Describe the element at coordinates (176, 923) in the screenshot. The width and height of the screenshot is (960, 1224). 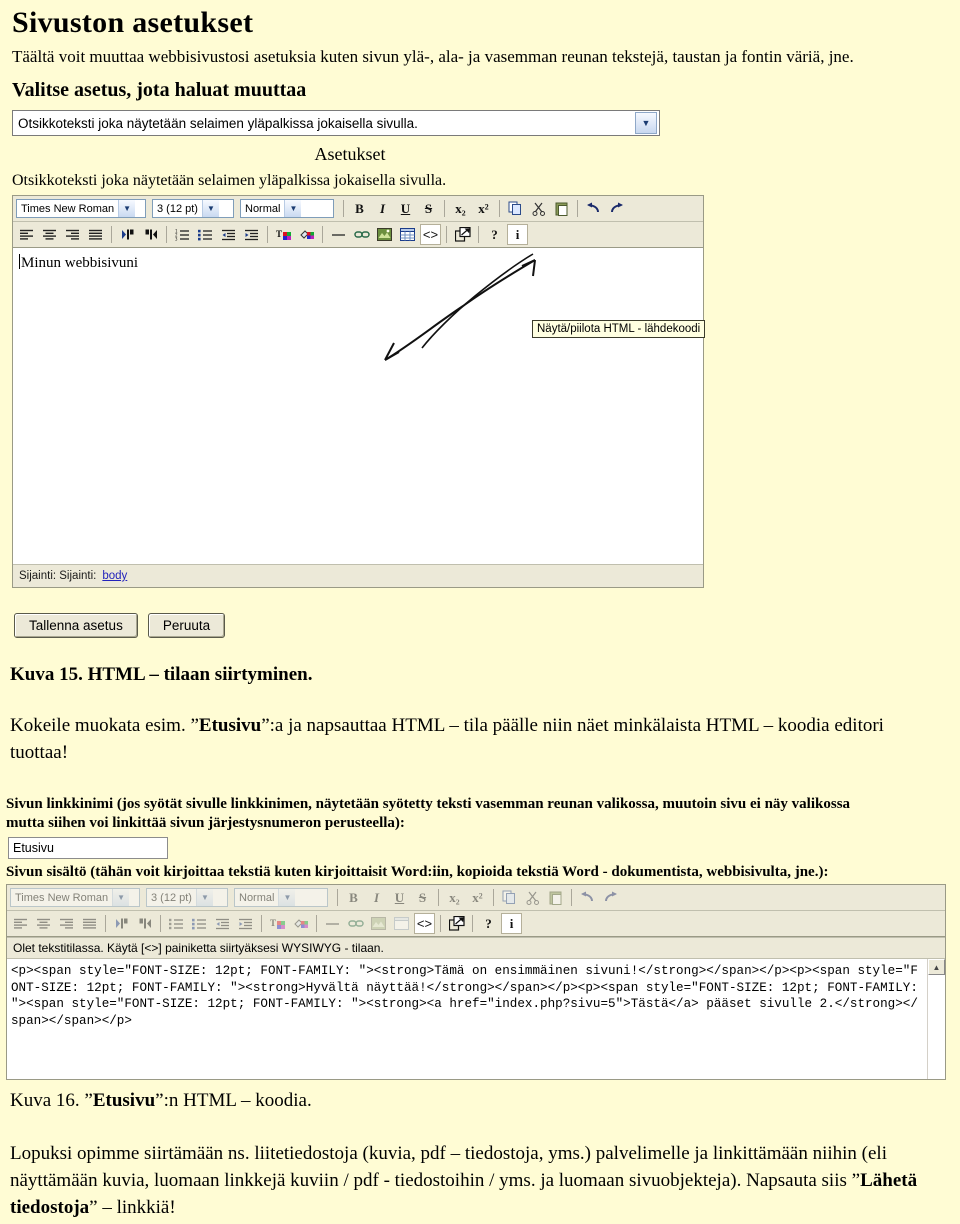
I see `ordered-list-icon` at that location.